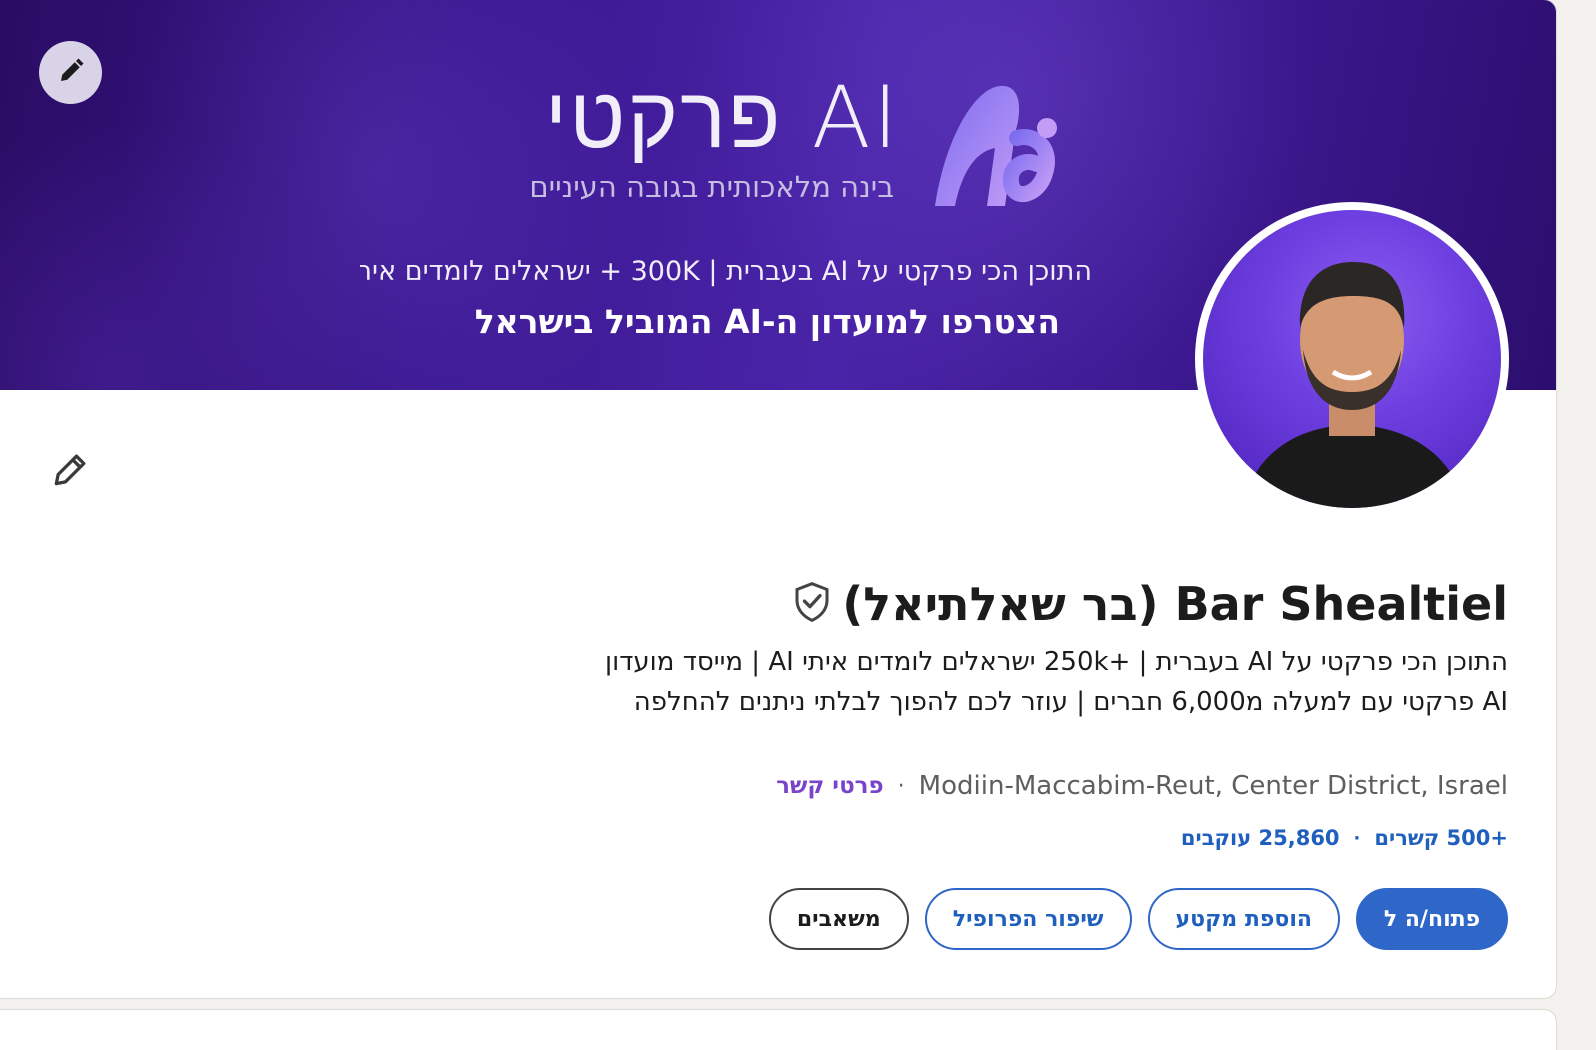  Describe the element at coordinates (711, 187) in the screenshot. I see `banner-brand-subtitle: בינה מלאכותית בגובה העיניים` at that location.